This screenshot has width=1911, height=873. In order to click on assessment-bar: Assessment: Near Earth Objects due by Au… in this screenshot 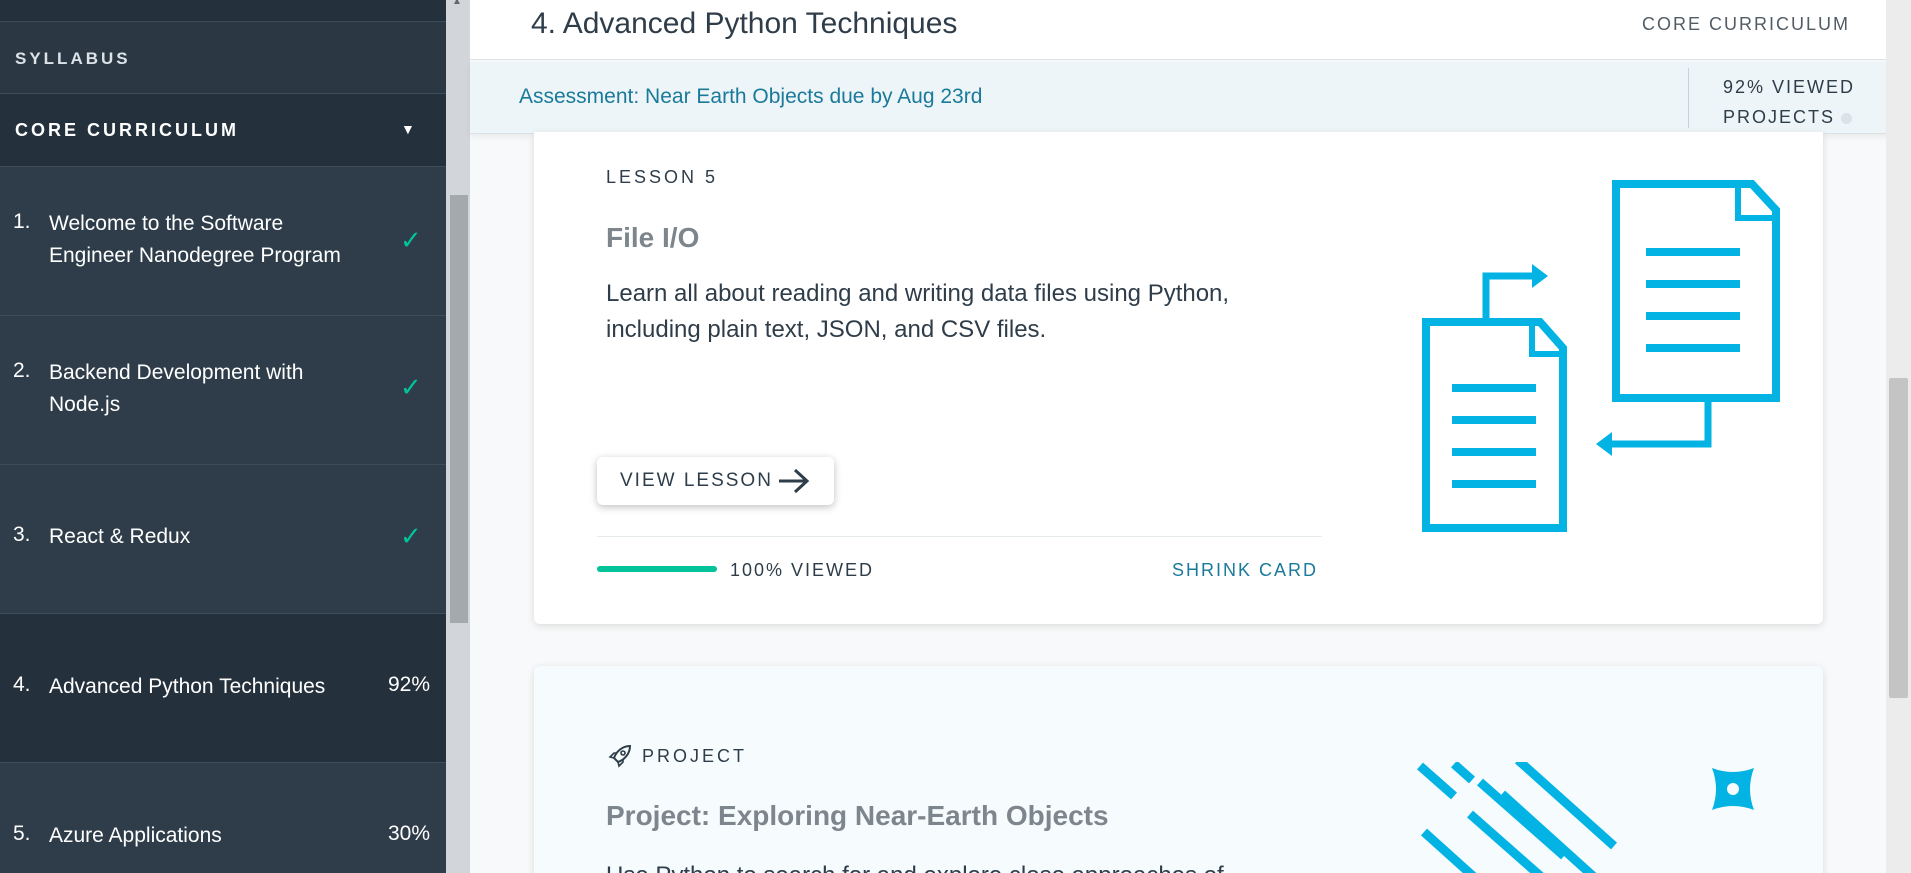, I will do `click(1190, 98)`.